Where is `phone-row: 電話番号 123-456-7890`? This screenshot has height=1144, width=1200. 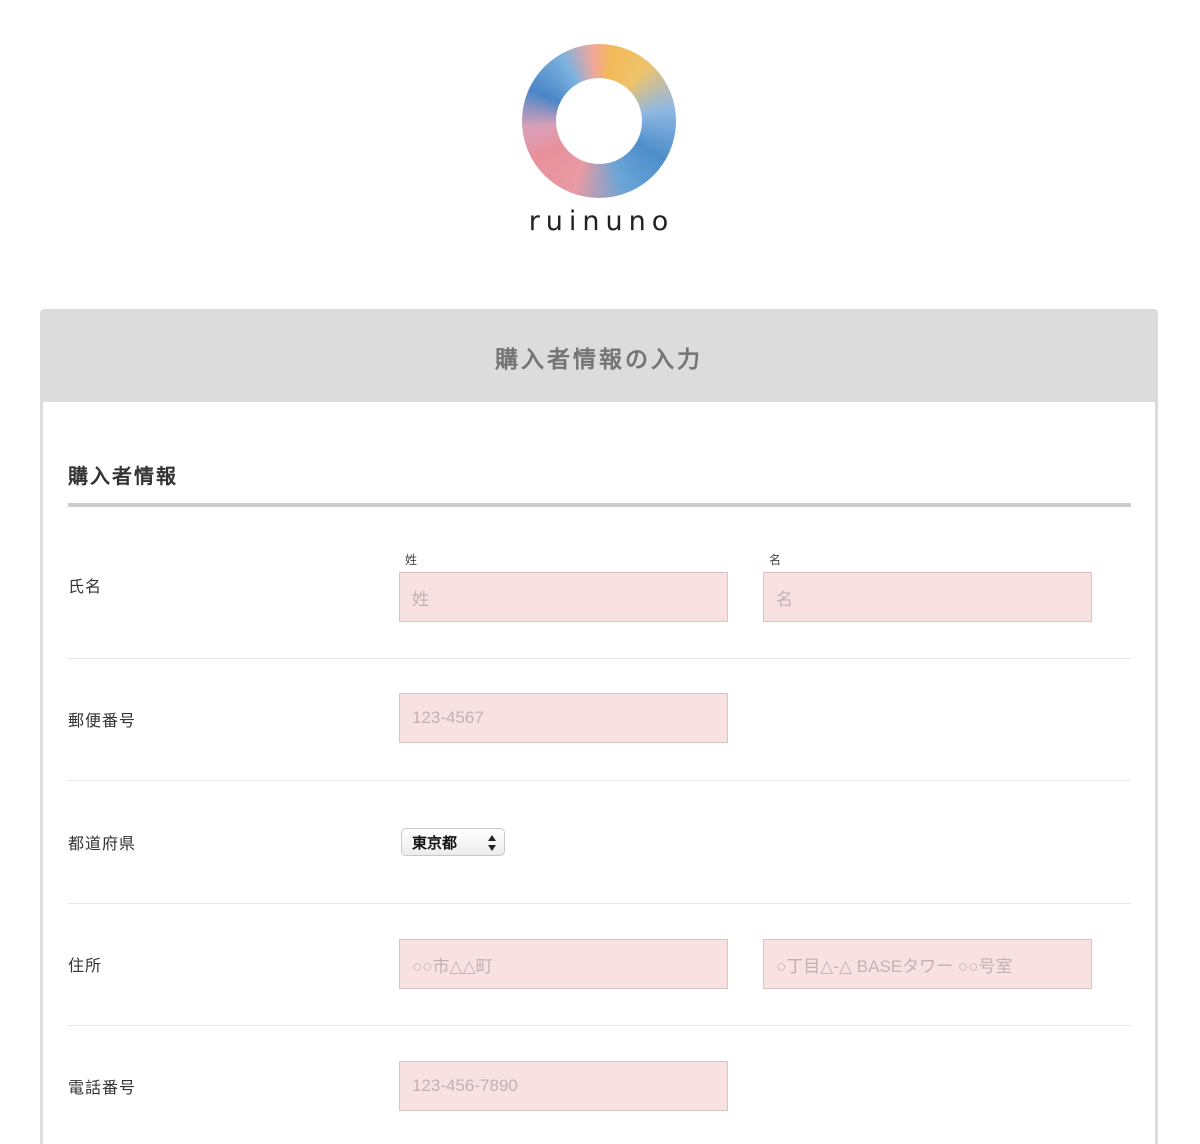 phone-row: 電話番号 123-456-7890 is located at coordinates (599, 1085).